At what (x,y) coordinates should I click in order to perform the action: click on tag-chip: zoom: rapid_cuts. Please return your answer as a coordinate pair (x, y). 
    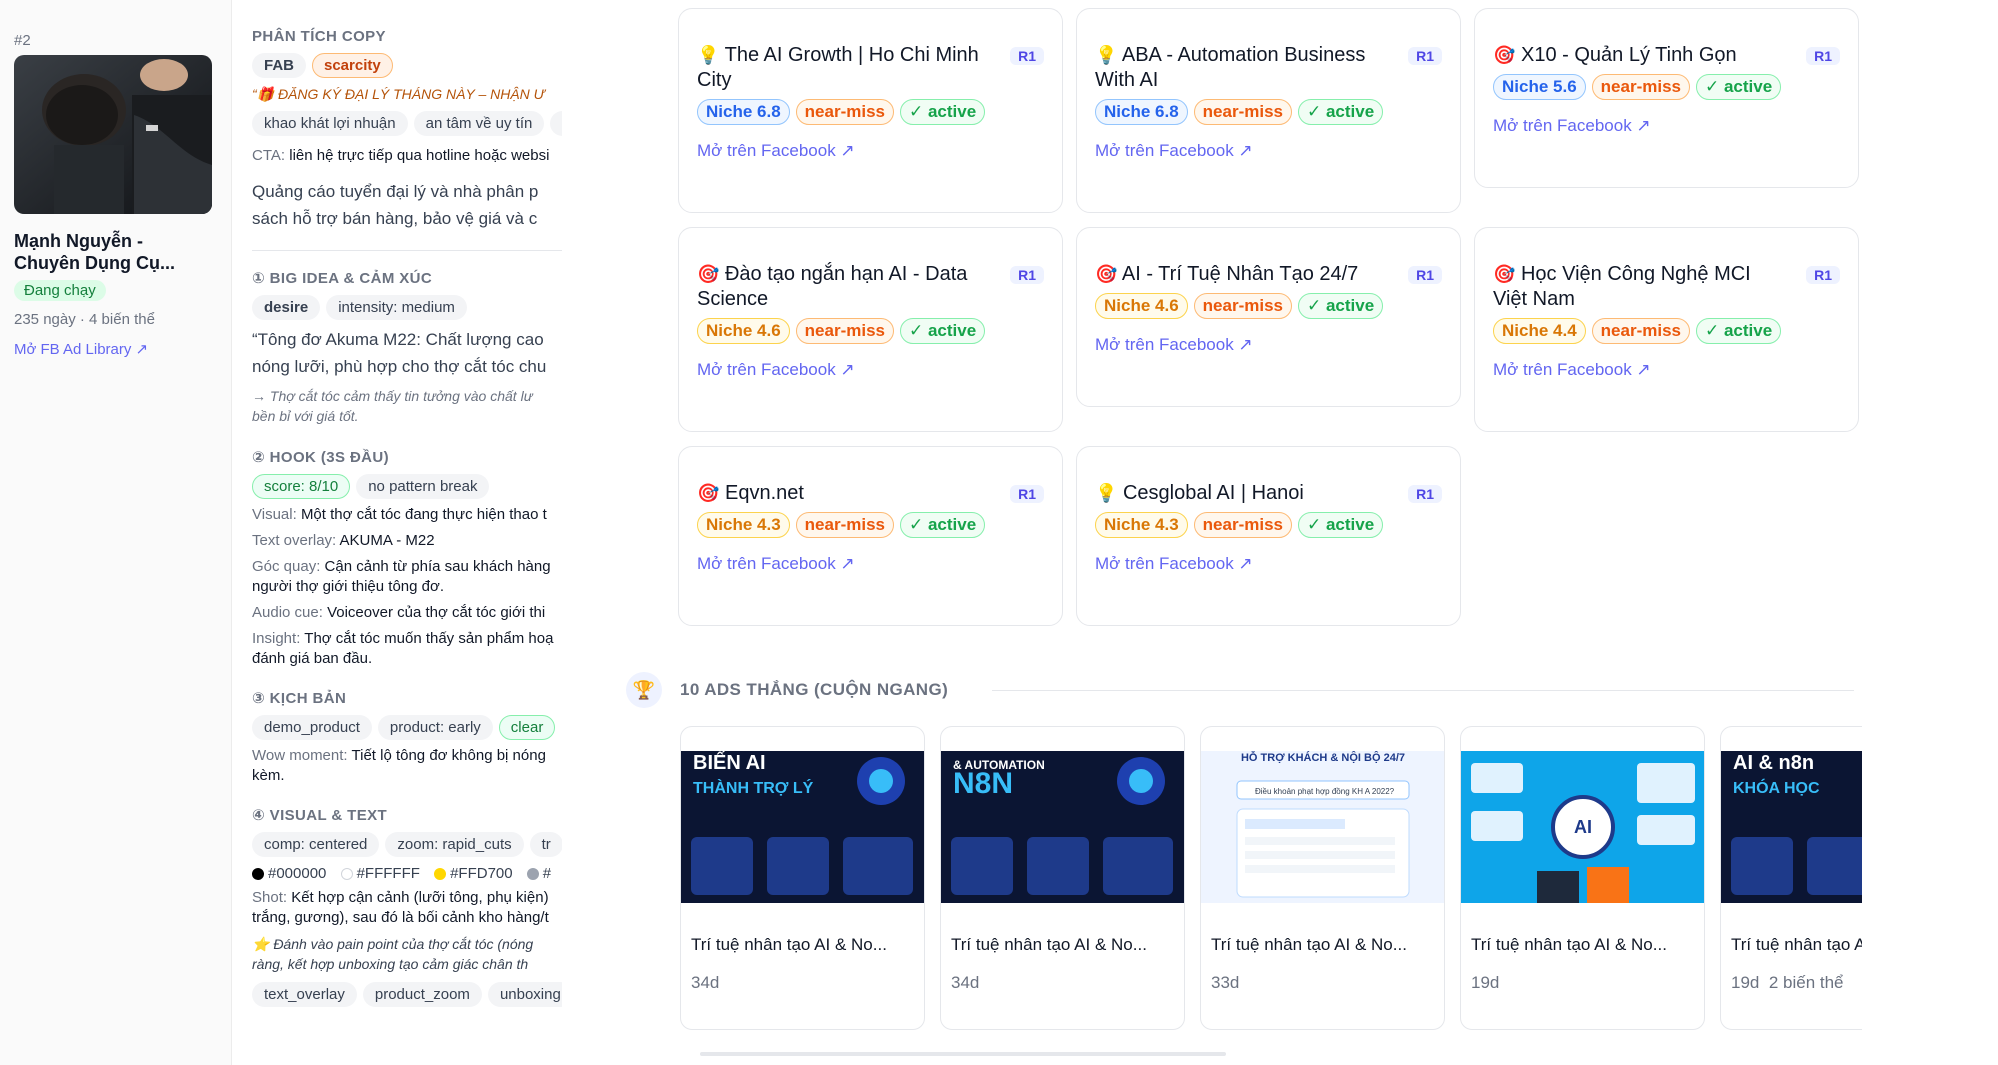
    Looking at the image, I should click on (454, 844).